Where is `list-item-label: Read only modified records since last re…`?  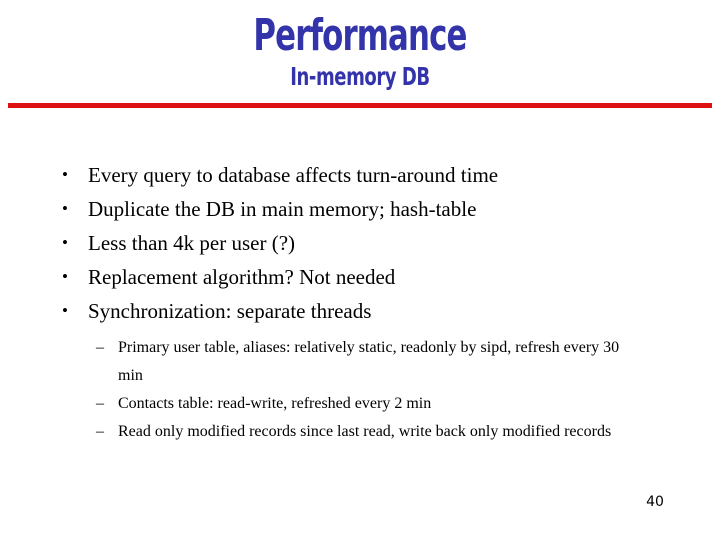 list-item-label: Read only modified records since last re… is located at coordinates (365, 431).